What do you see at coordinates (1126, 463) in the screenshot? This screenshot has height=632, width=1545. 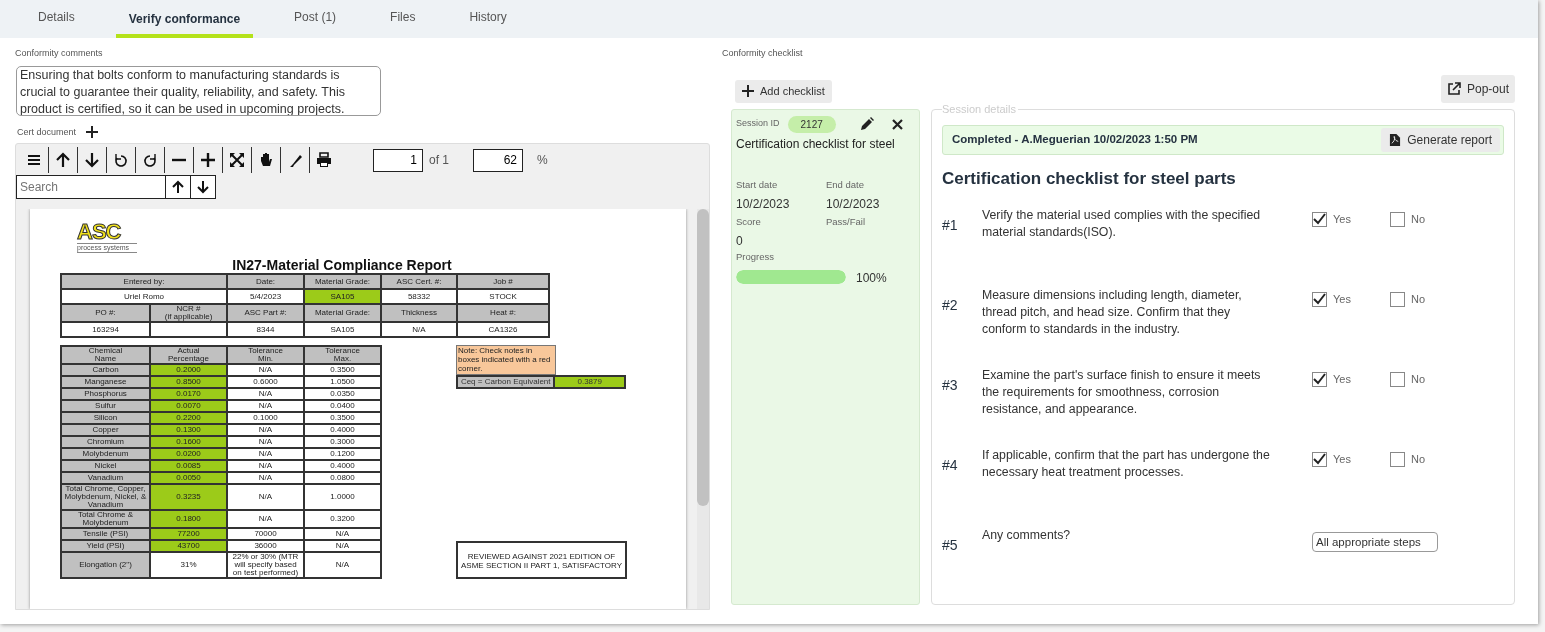 I see `question-text: If applicable, confirm that the part has undergone the necessary heat treatment processes.` at bounding box center [1126, 463].